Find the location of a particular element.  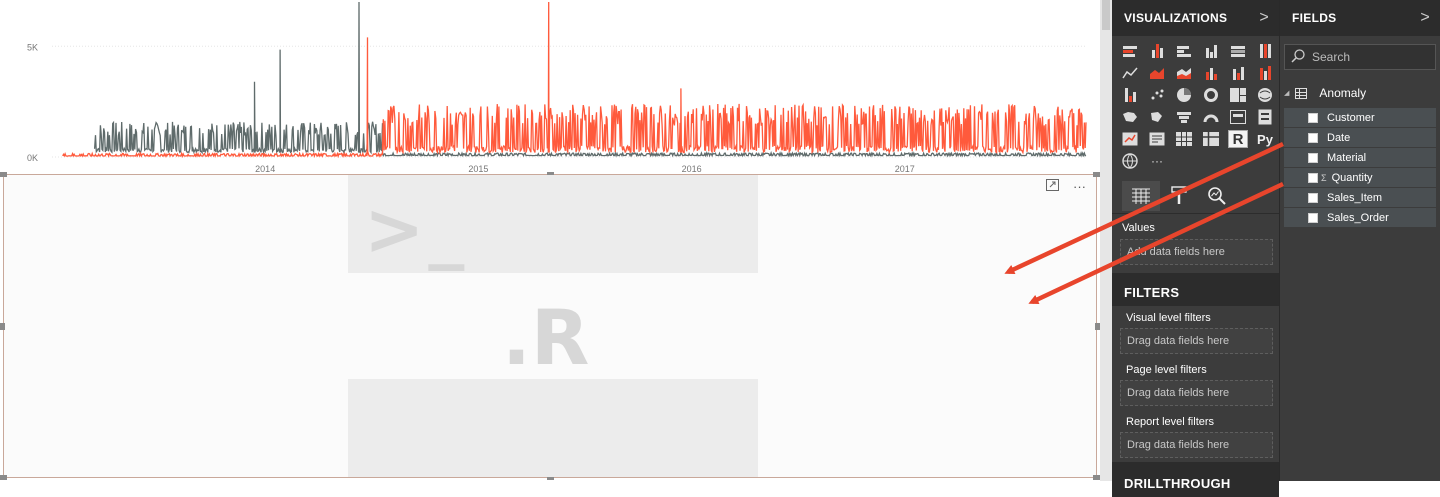

visualizations-title: VISUALIZATIONS is located at coordinates (1176, 18).